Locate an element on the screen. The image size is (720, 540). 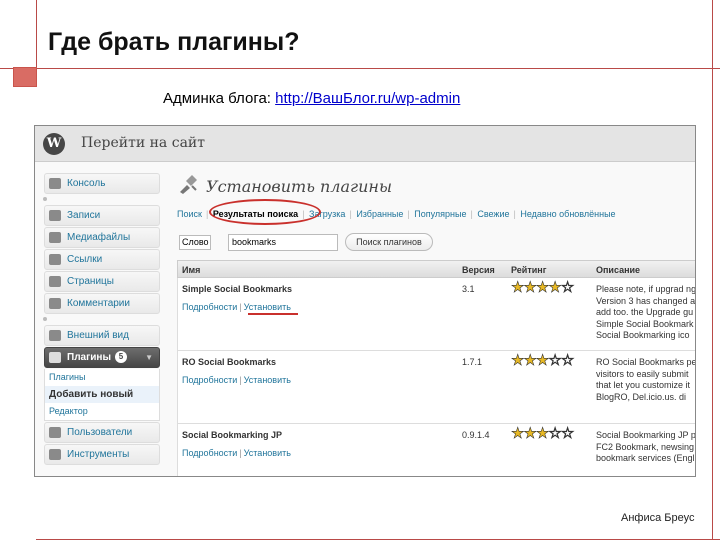
plugin-version: 1.7.1 is located at coordinates (472, 362).